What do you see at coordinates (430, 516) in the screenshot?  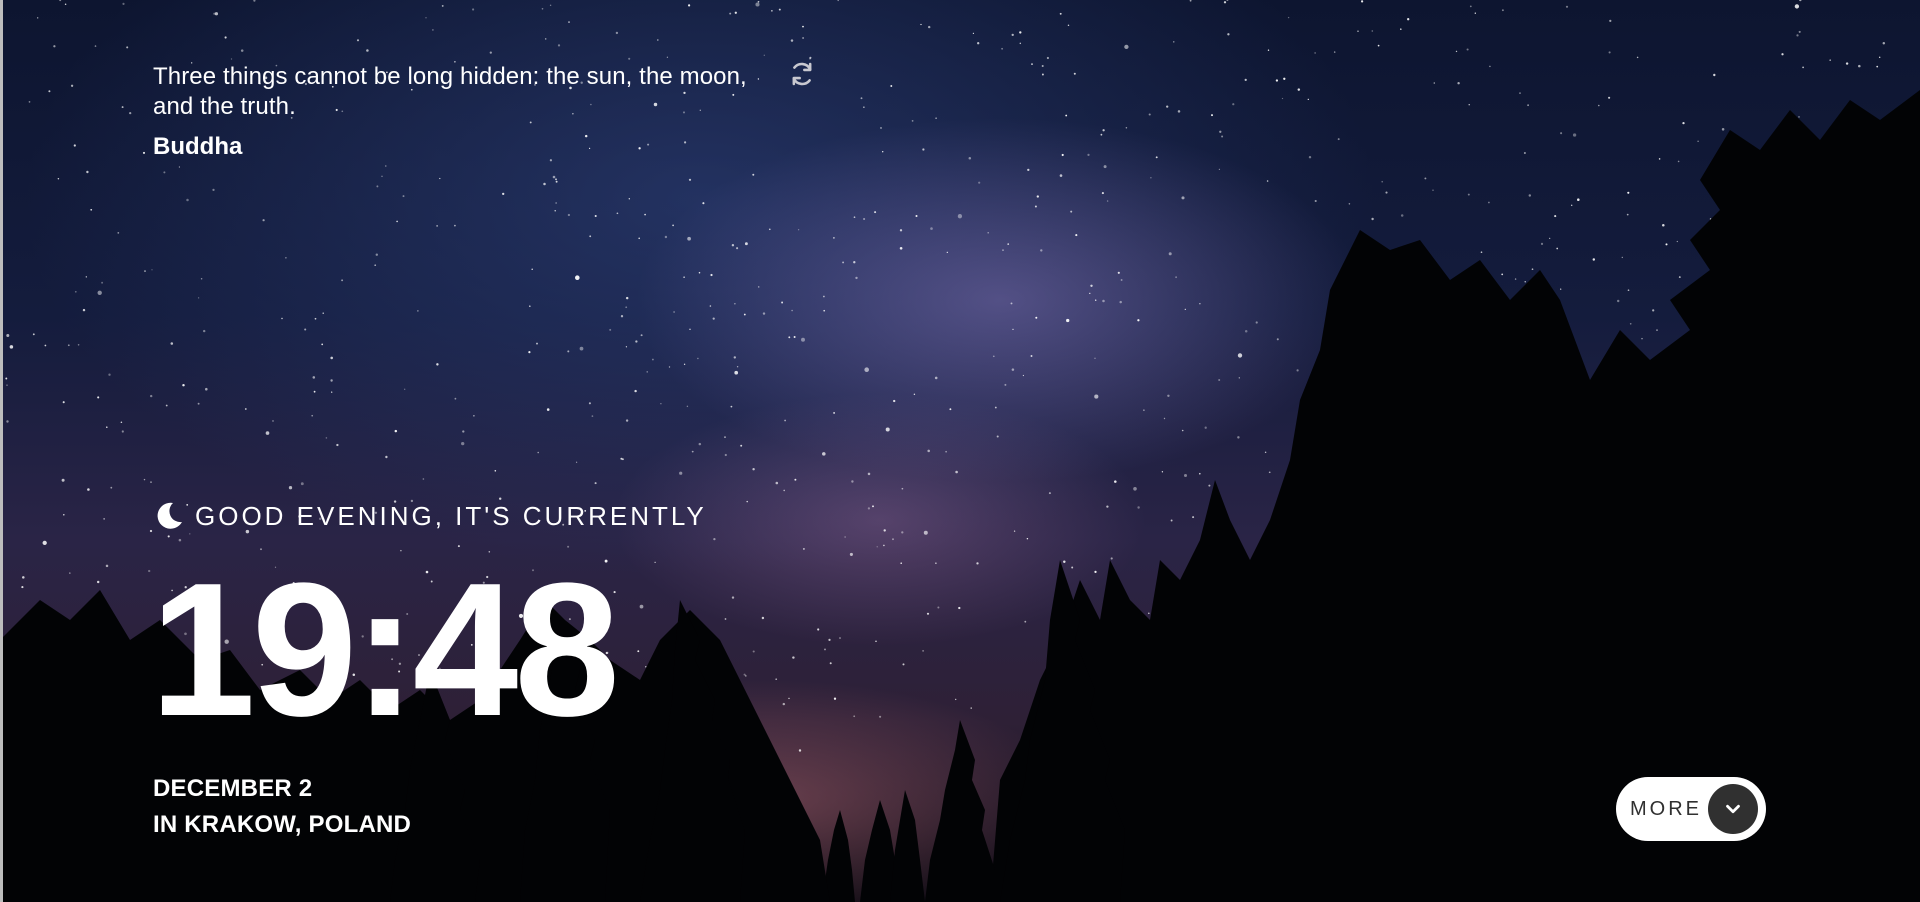 I see `greeting: GOOD EVENING, IT'S CURRENTLY` at bounding box center [430, 516].